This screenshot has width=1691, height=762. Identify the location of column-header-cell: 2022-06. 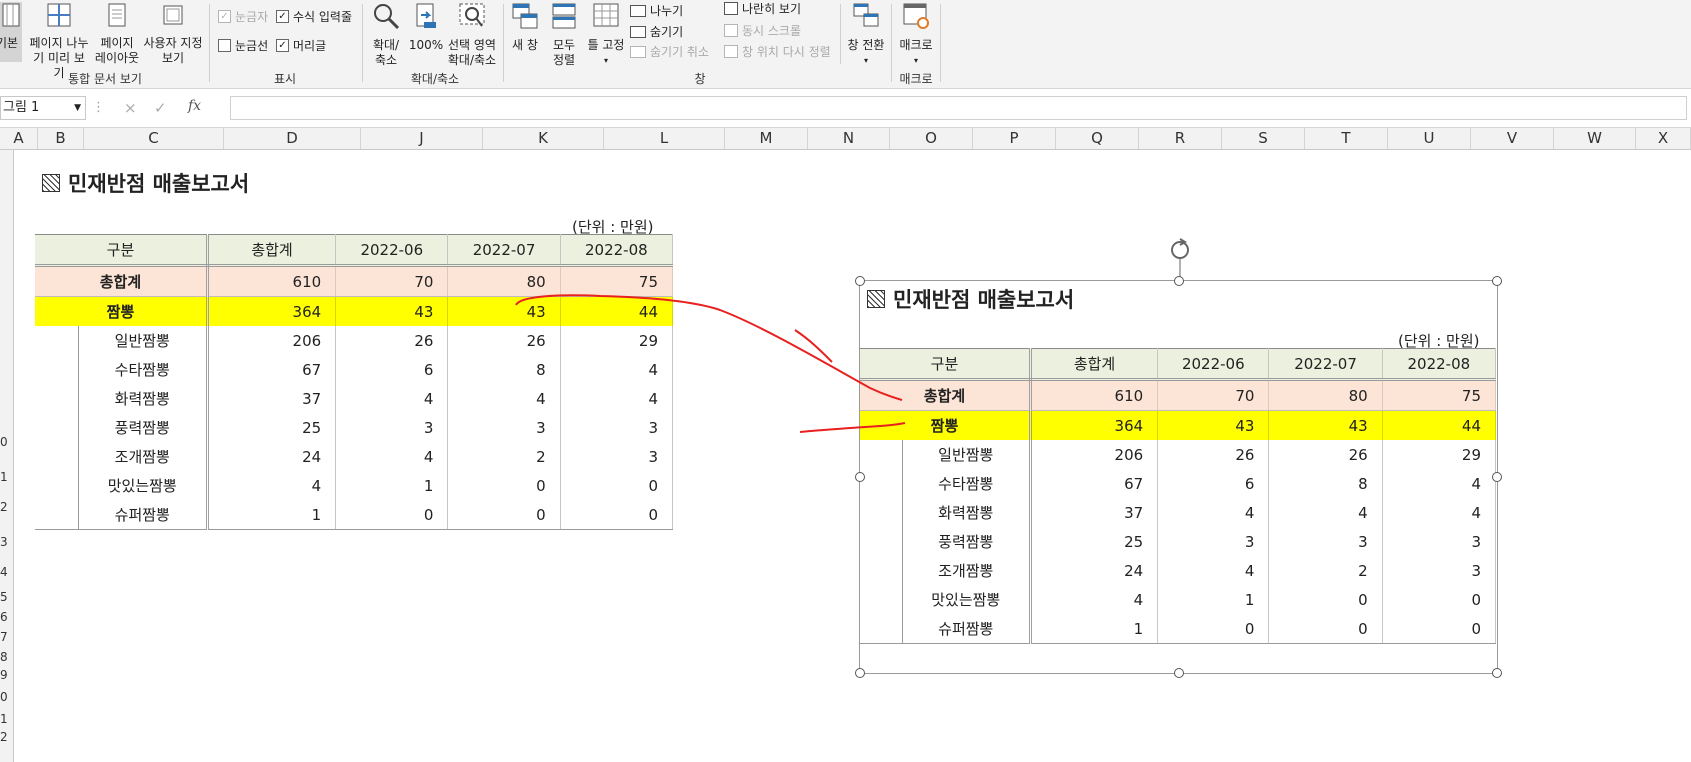
(1213, 364).